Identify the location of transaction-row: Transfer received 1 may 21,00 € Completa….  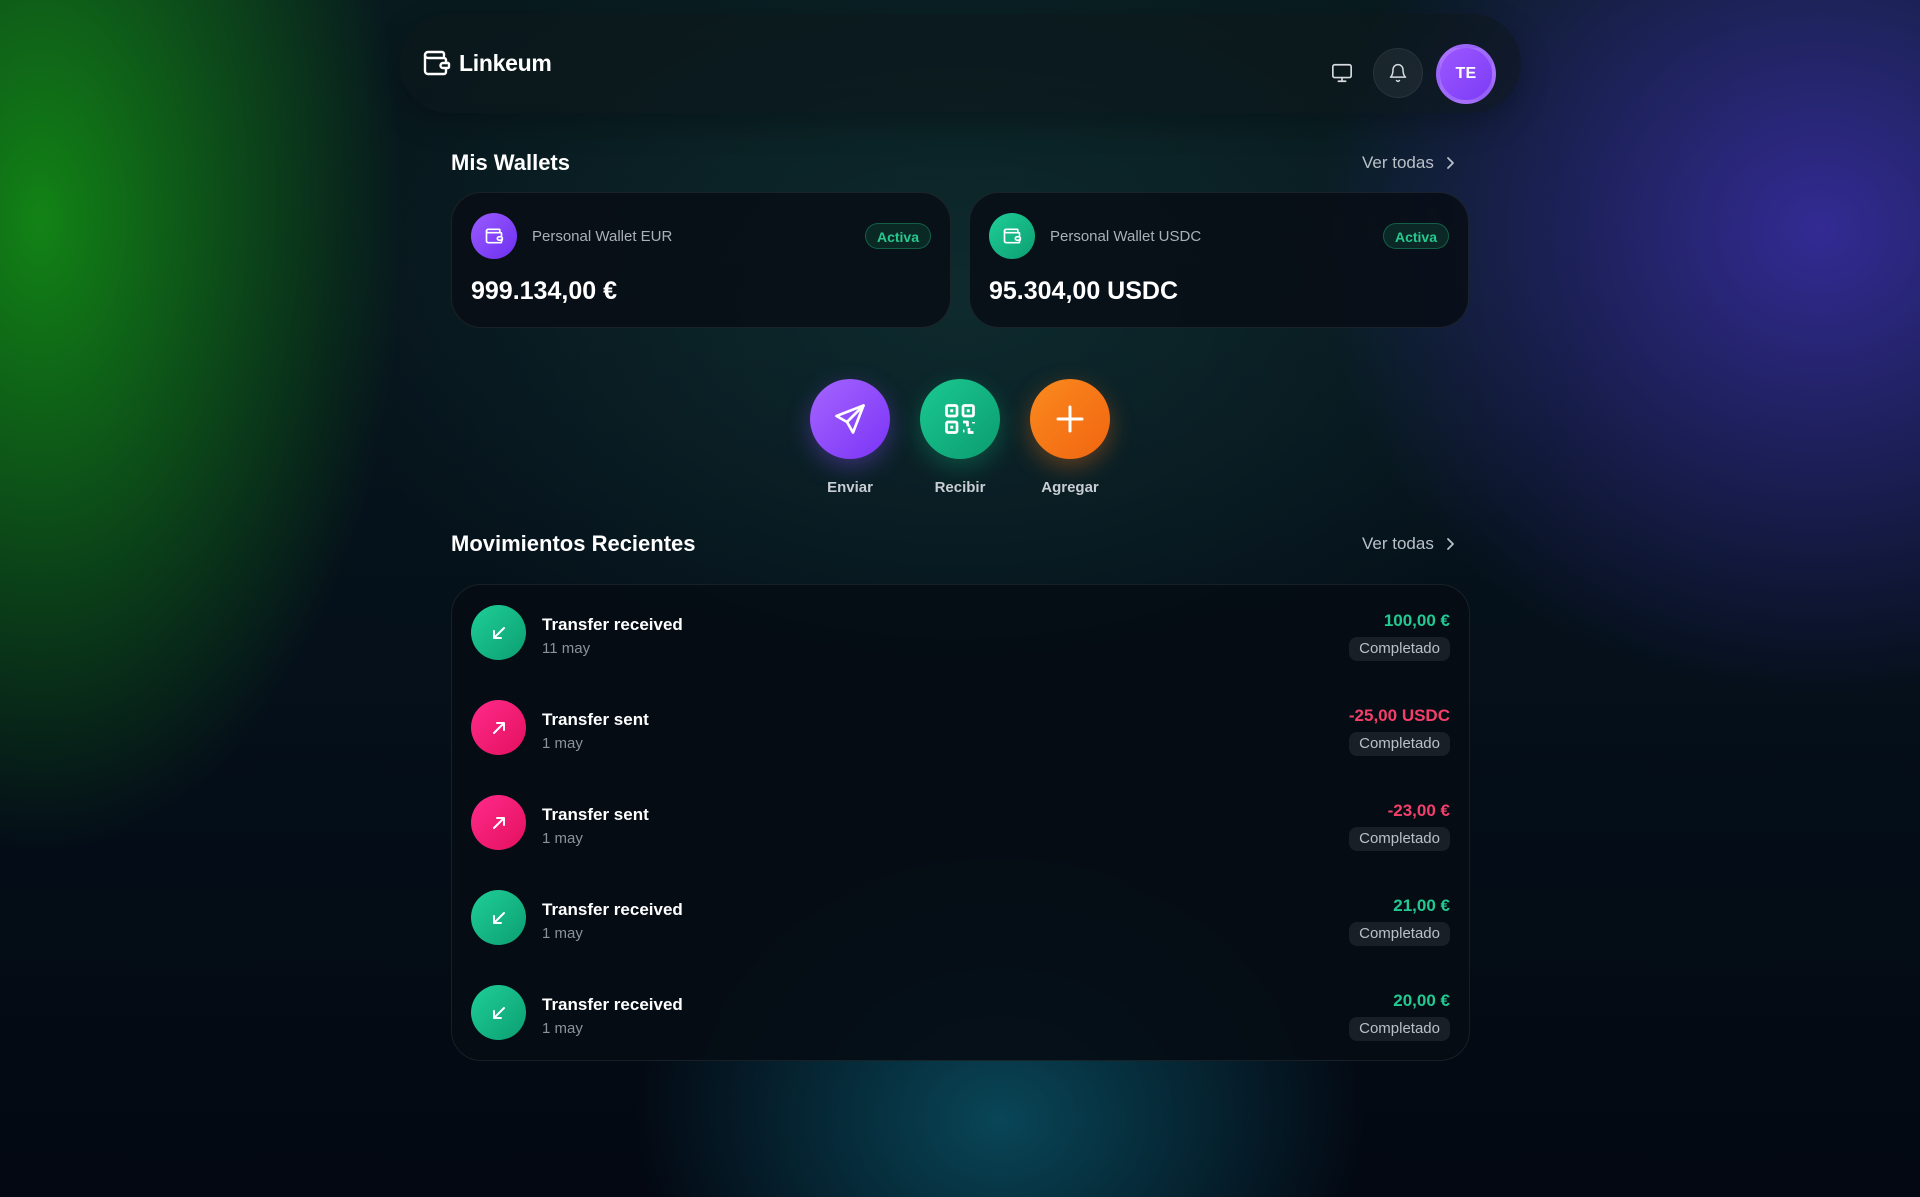
(960, 917).